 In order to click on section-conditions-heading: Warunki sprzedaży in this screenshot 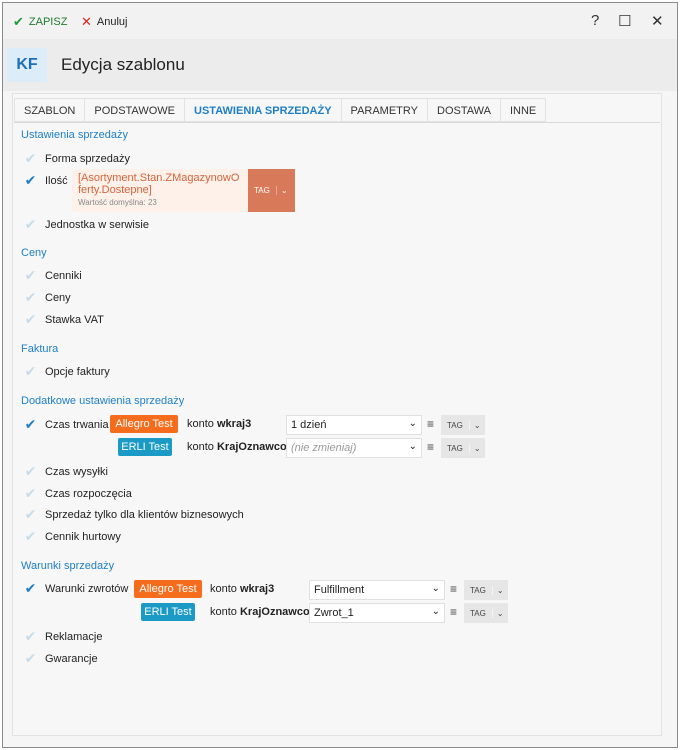, I will do `click(68, 566)`.